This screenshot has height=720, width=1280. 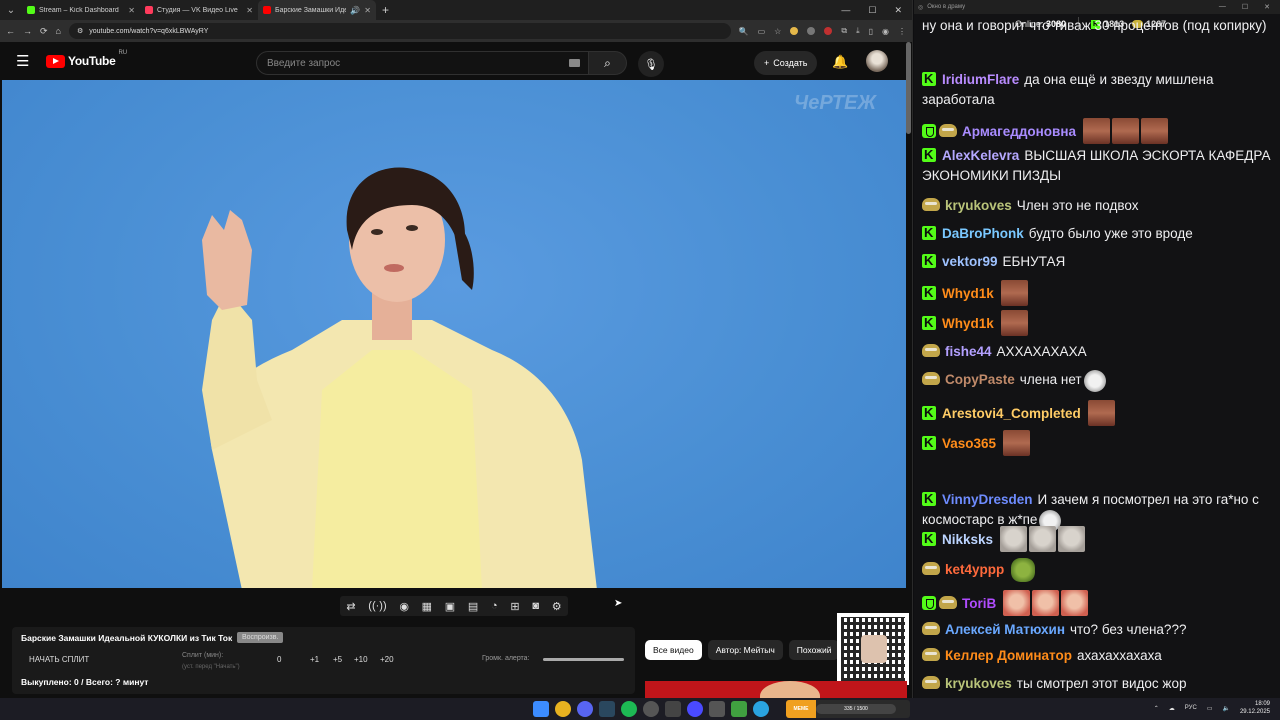 I want to click on broadcast-icon: ((·)), so click(x=377, y=606).